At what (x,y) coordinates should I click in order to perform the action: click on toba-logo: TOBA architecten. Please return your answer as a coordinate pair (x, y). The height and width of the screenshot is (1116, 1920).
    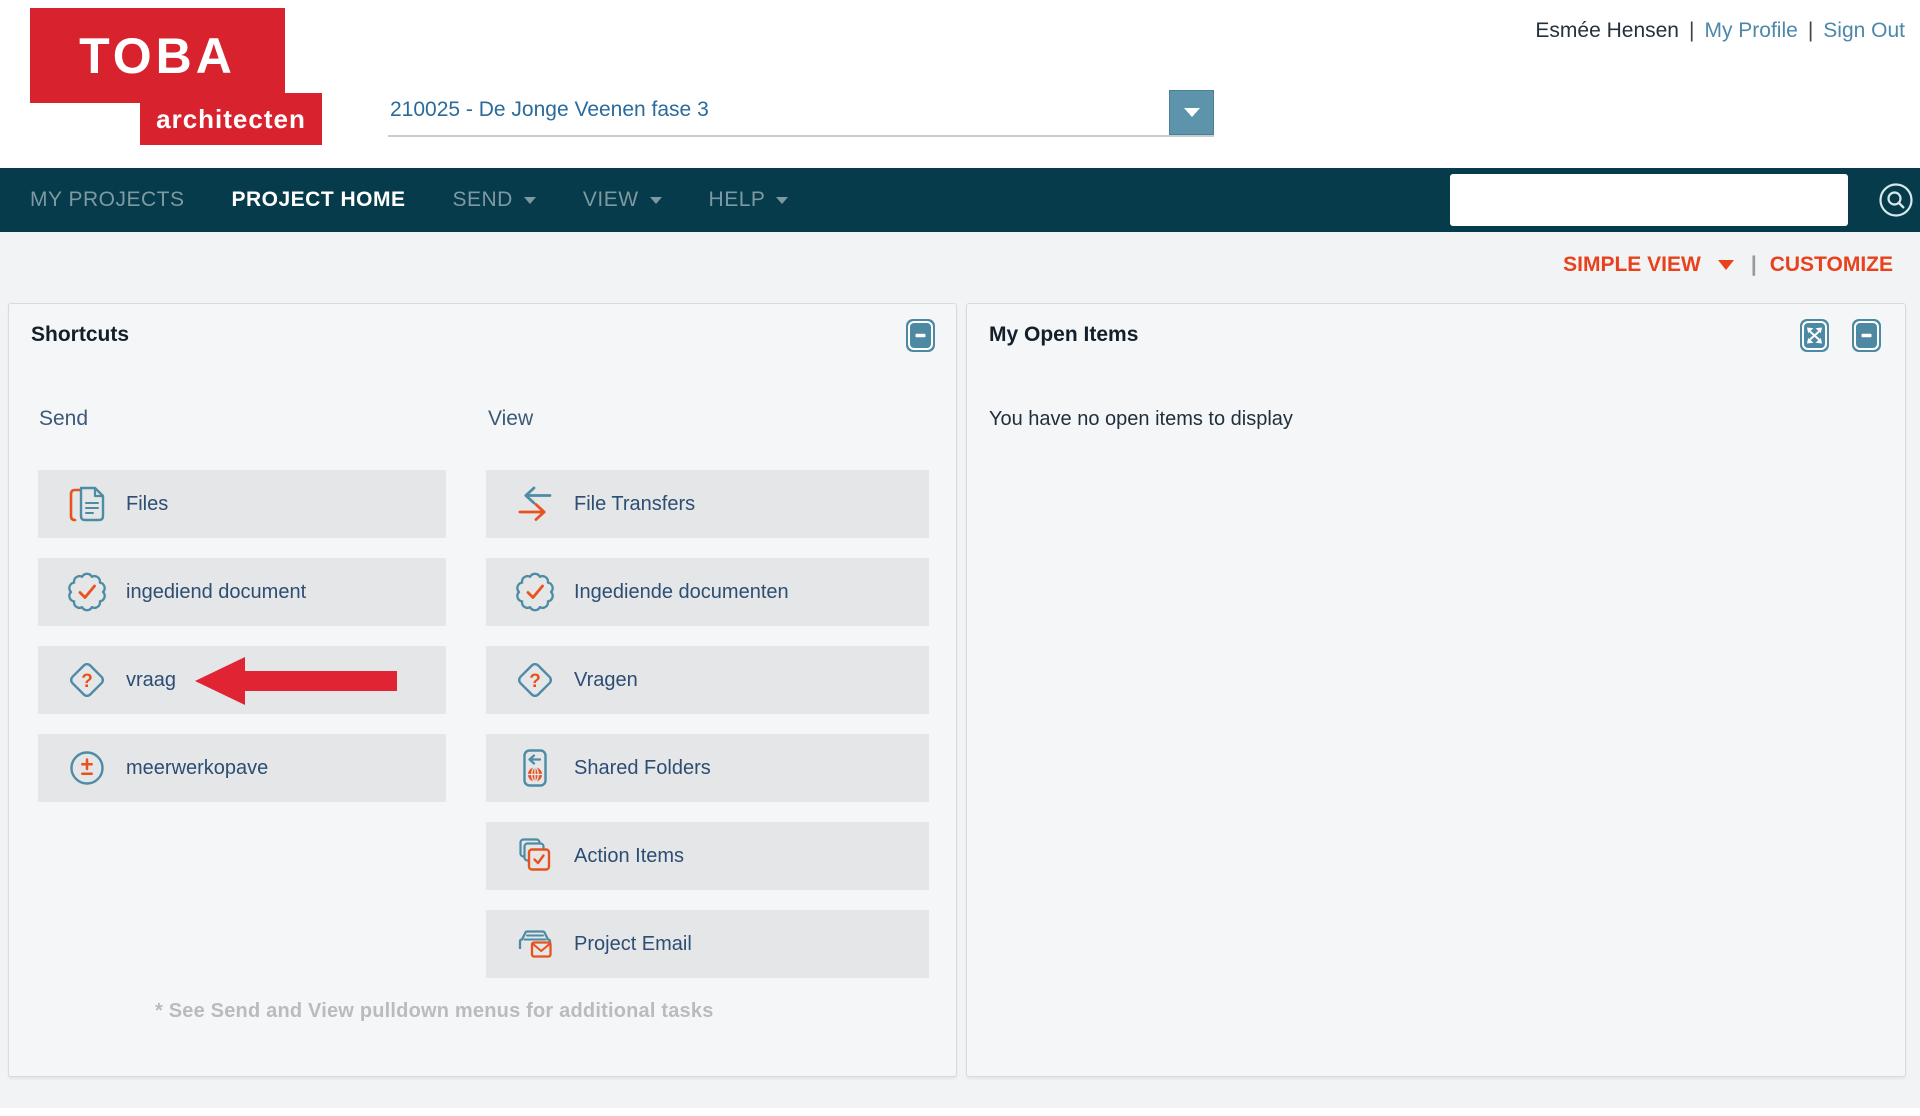
    Looking at the image, I should click on (190, 78).